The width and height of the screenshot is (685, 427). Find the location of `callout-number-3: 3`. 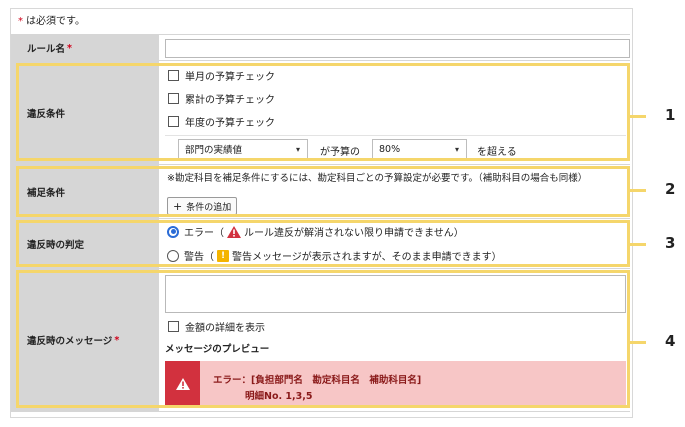

callout-number-3: 3 is located at coordinates (670, 243).